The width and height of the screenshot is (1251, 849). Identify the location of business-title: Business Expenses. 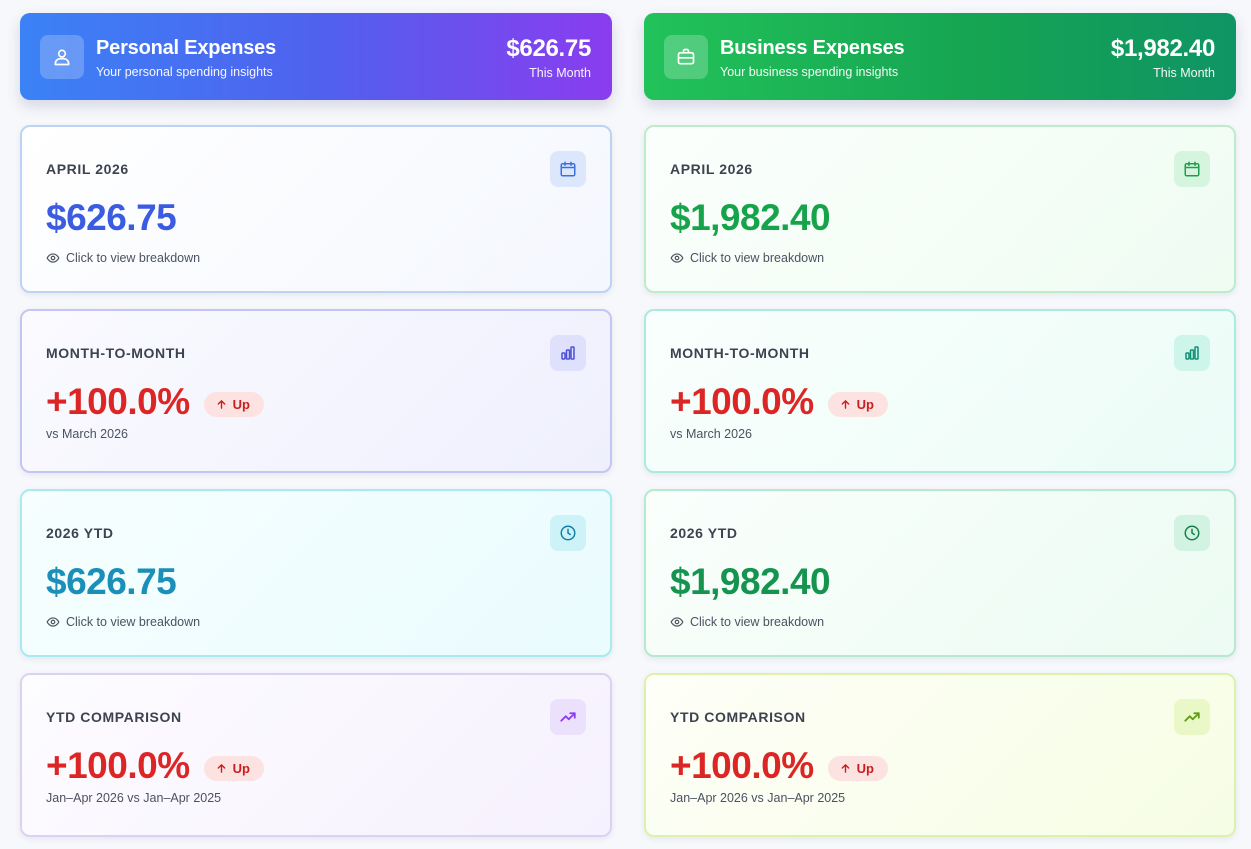
(812, 48).